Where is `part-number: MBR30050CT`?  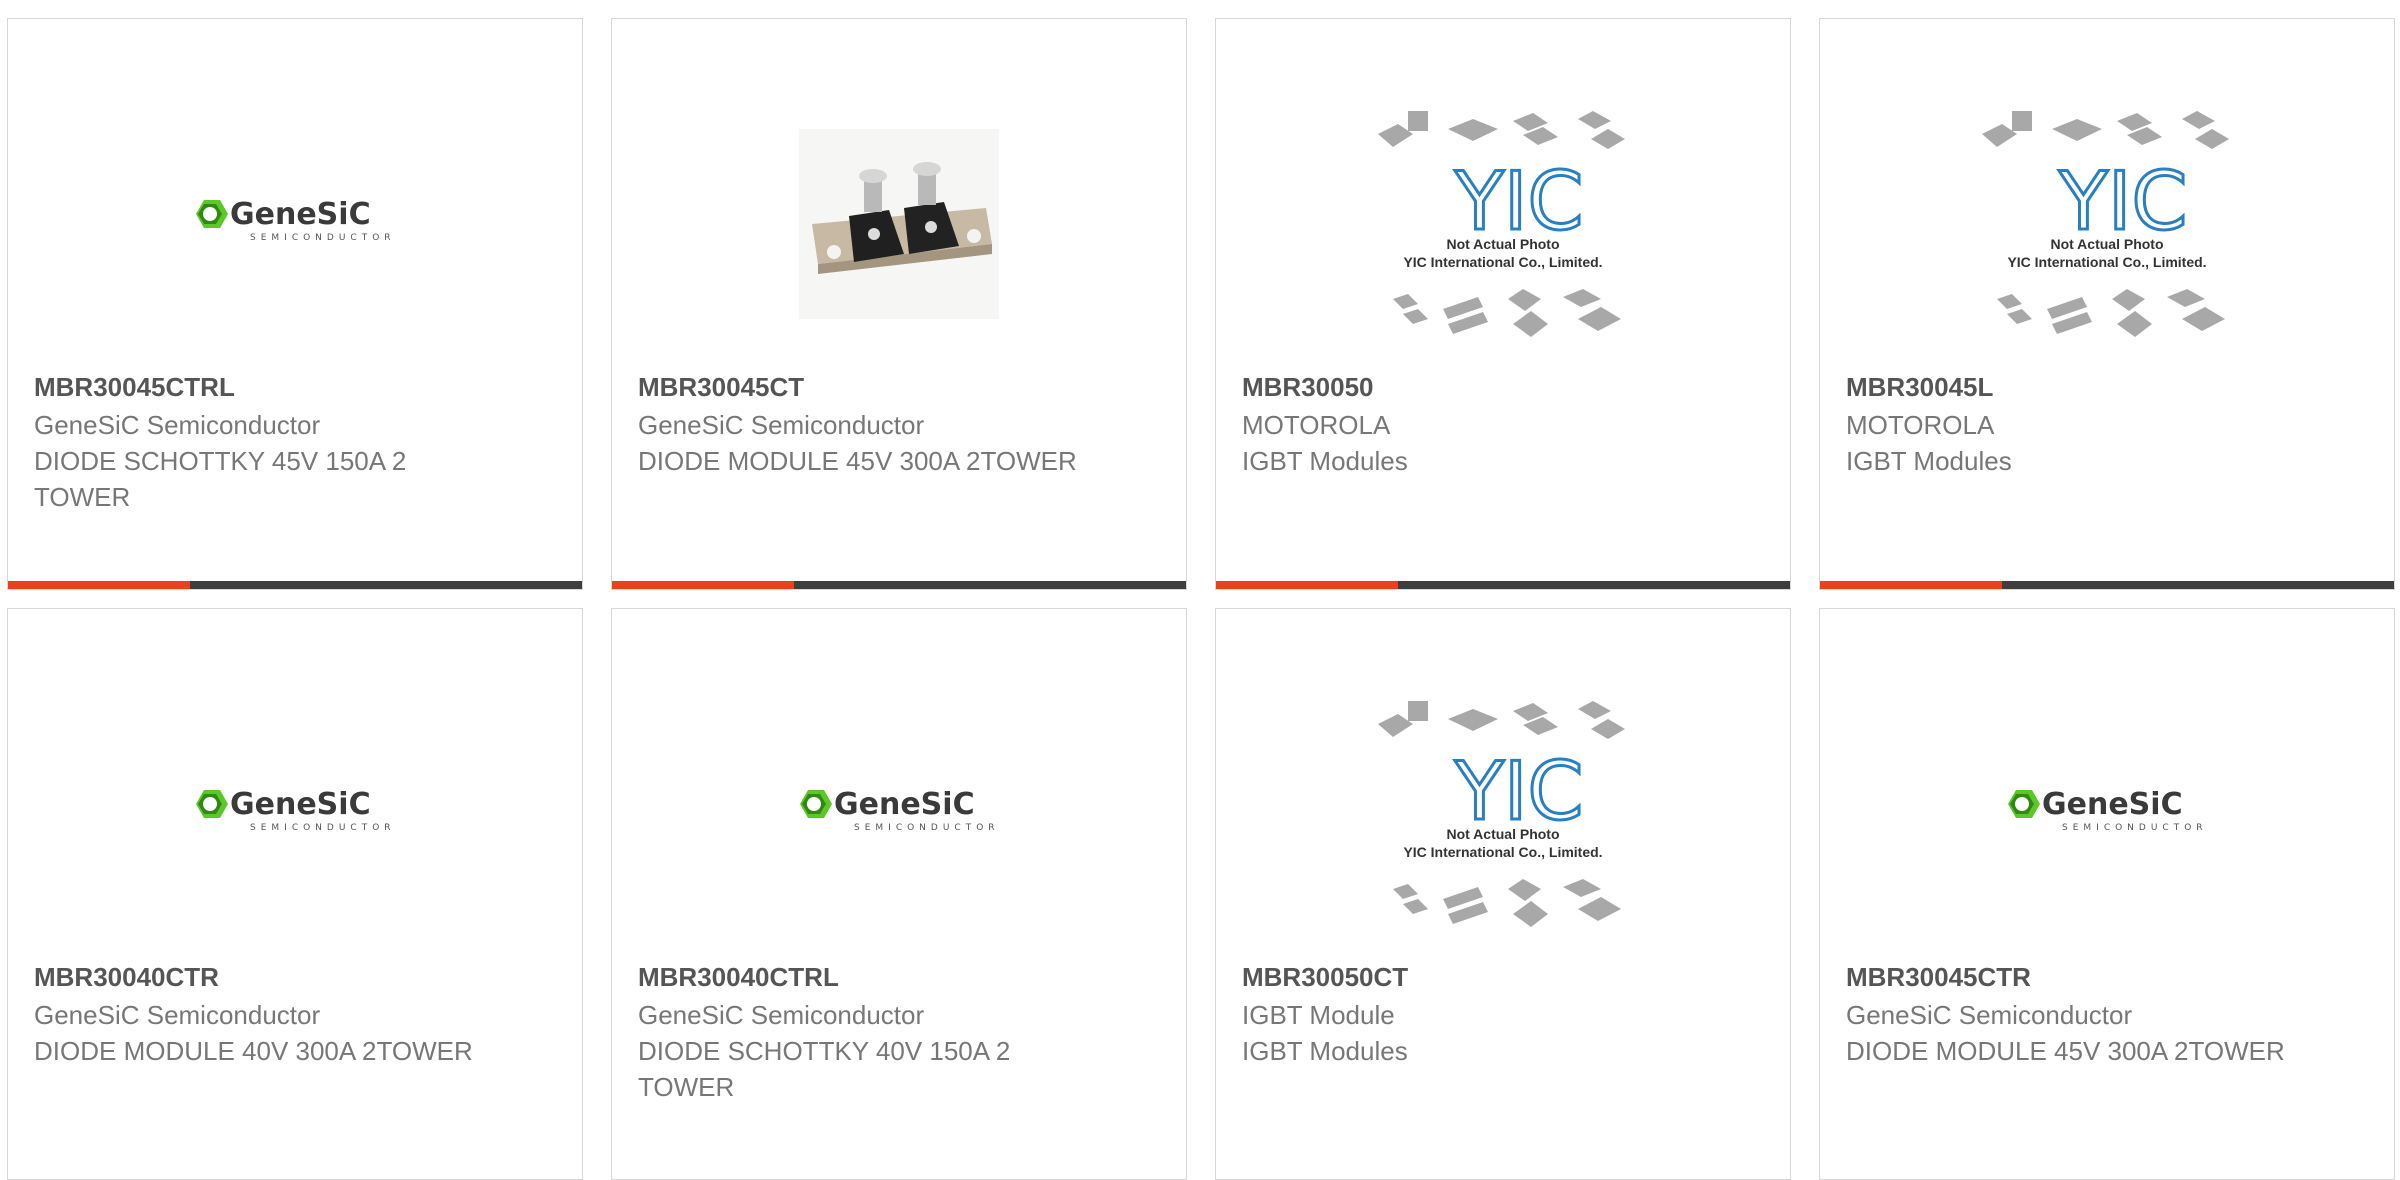
part-number: MBR30050CT is located at coordinates (1325, 977).